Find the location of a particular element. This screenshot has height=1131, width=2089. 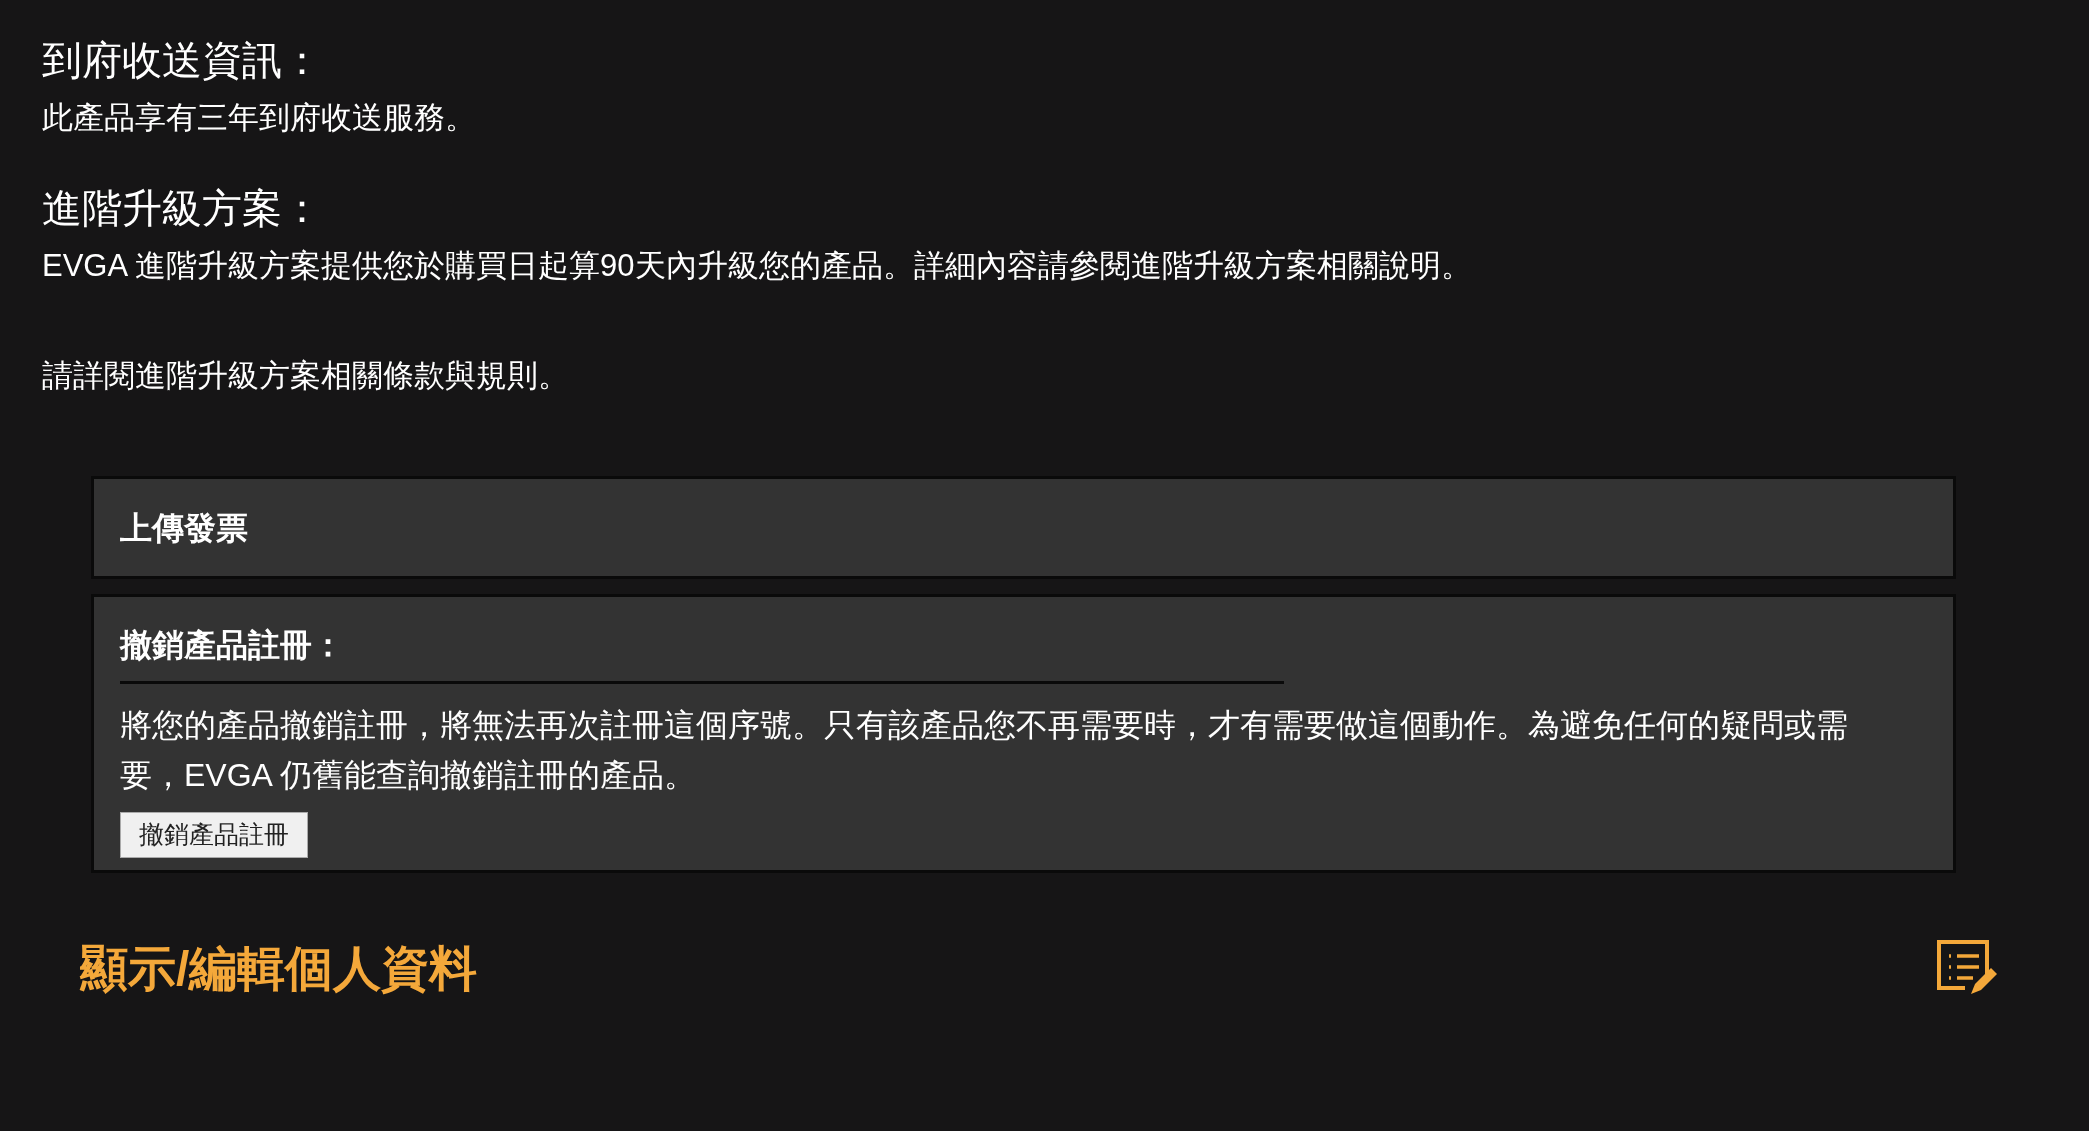

profile-heading: 顯示/編輯個人資料 is located at coordinates (279, 969).